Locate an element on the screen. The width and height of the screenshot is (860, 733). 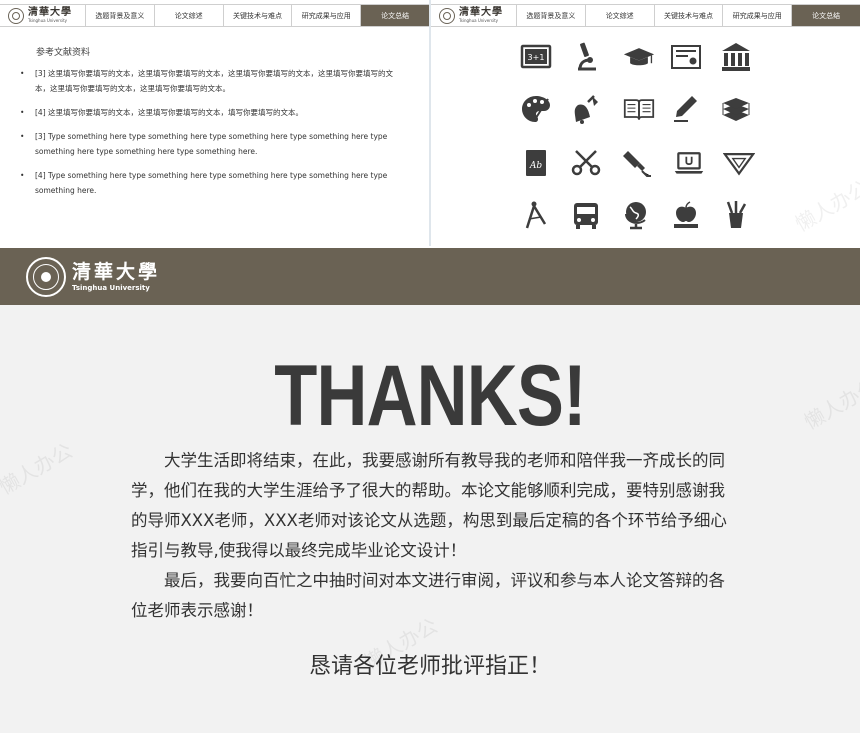
palette-icon is located at coordinates (536, 109).